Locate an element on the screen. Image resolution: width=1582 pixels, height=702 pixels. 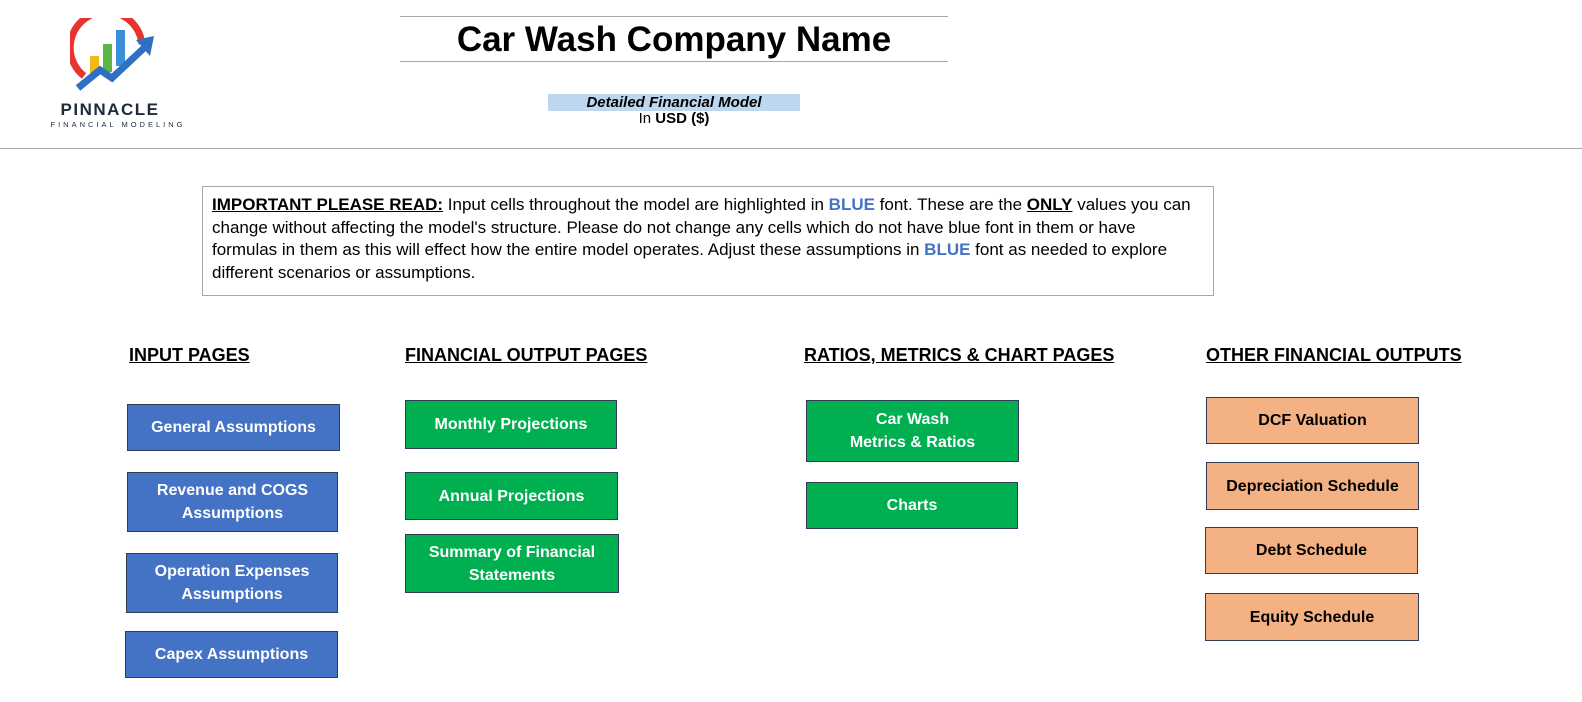
notice-blue-1: BLUE is located at coordinates (851, 204).